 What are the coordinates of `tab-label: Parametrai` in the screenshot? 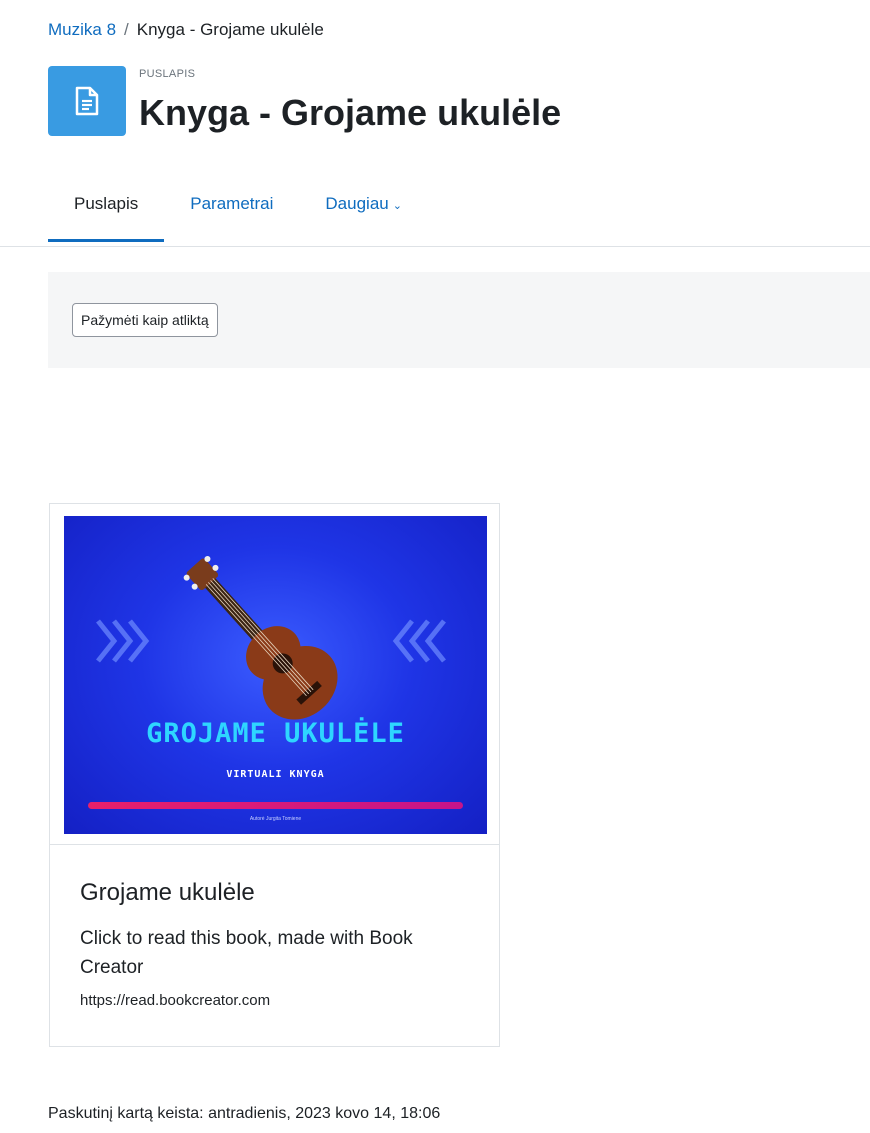 It's located at (232, 203).